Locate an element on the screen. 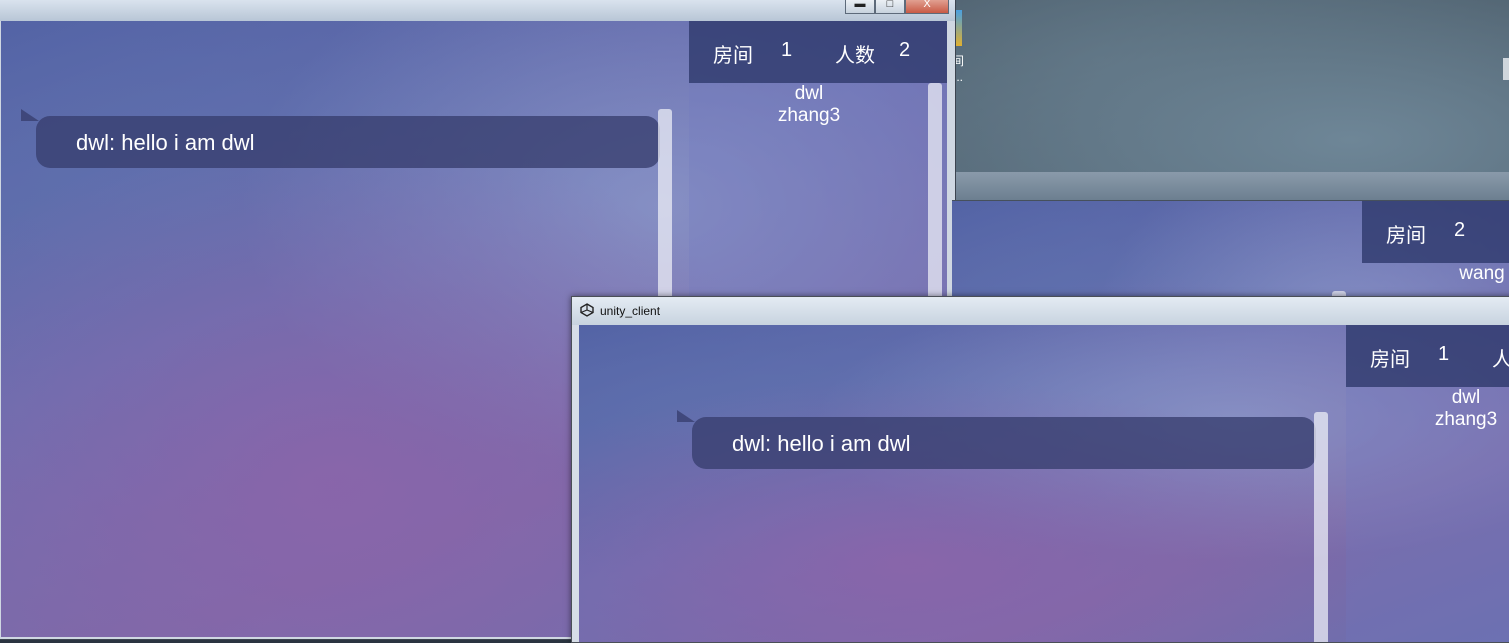 Image resolution: width=1509 pixels, height=643 pixels. minimize-button: ▬ is located at coordinates (860, 7).